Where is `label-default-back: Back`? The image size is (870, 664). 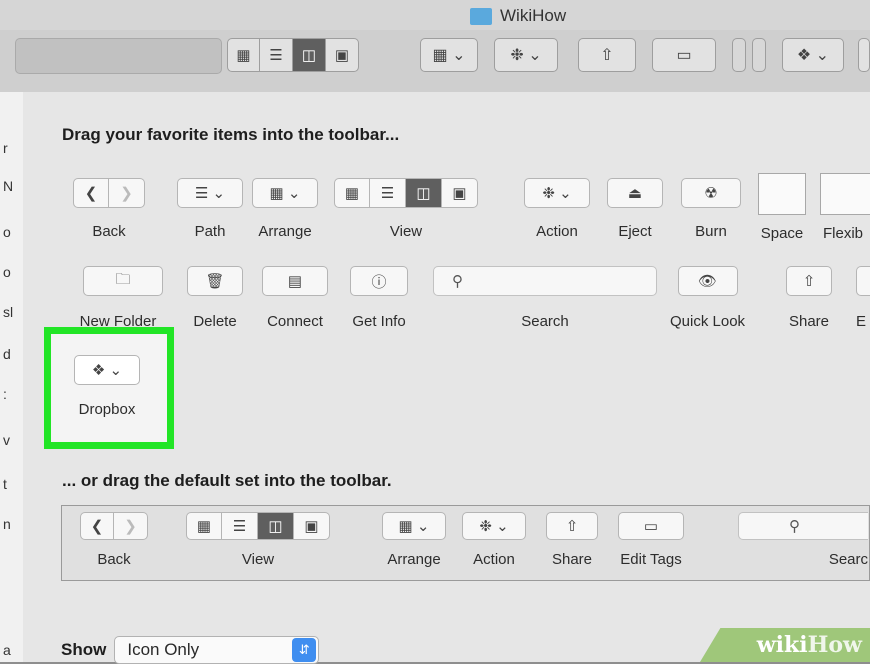 label-default-back: Back is located at coordinates (114, 559).